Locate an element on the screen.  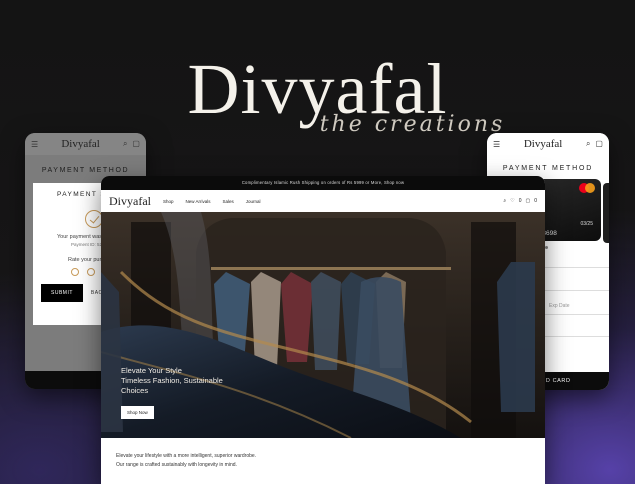
next-card-peek is located at coordinates (606, 213).